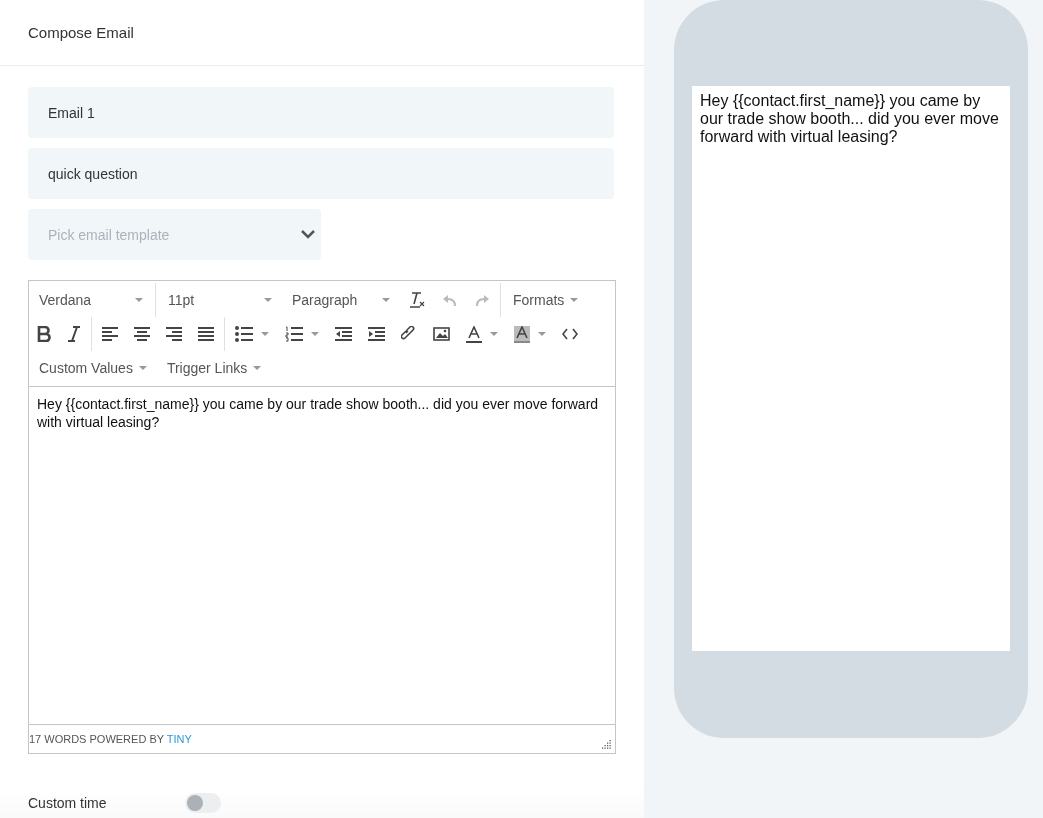  What do you see at coordinates (409, 334) in the screenshot?
I see `link-icon` at bounding box center [409, 334].